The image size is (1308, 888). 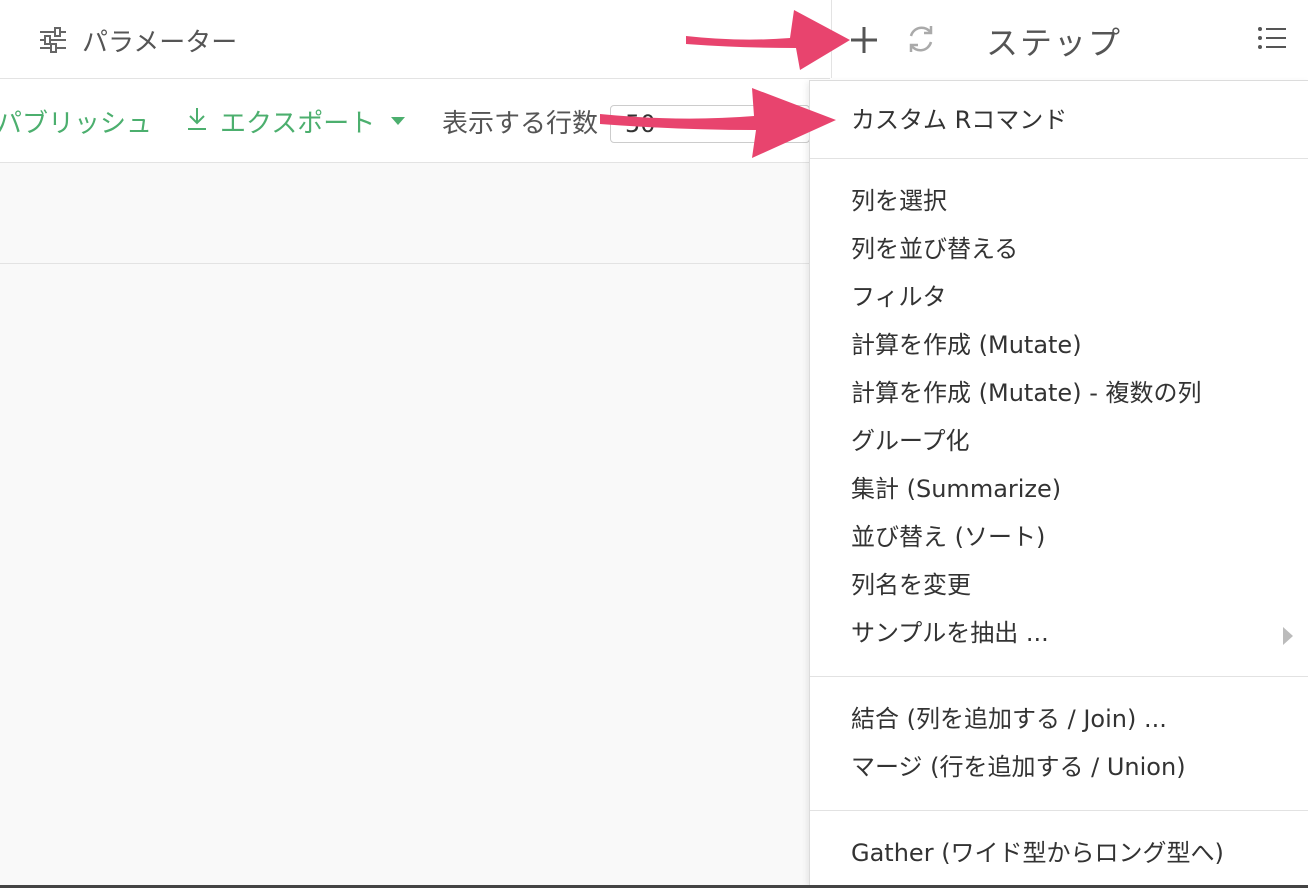 I want to click on list-icon, so click(x=1272, y=38).